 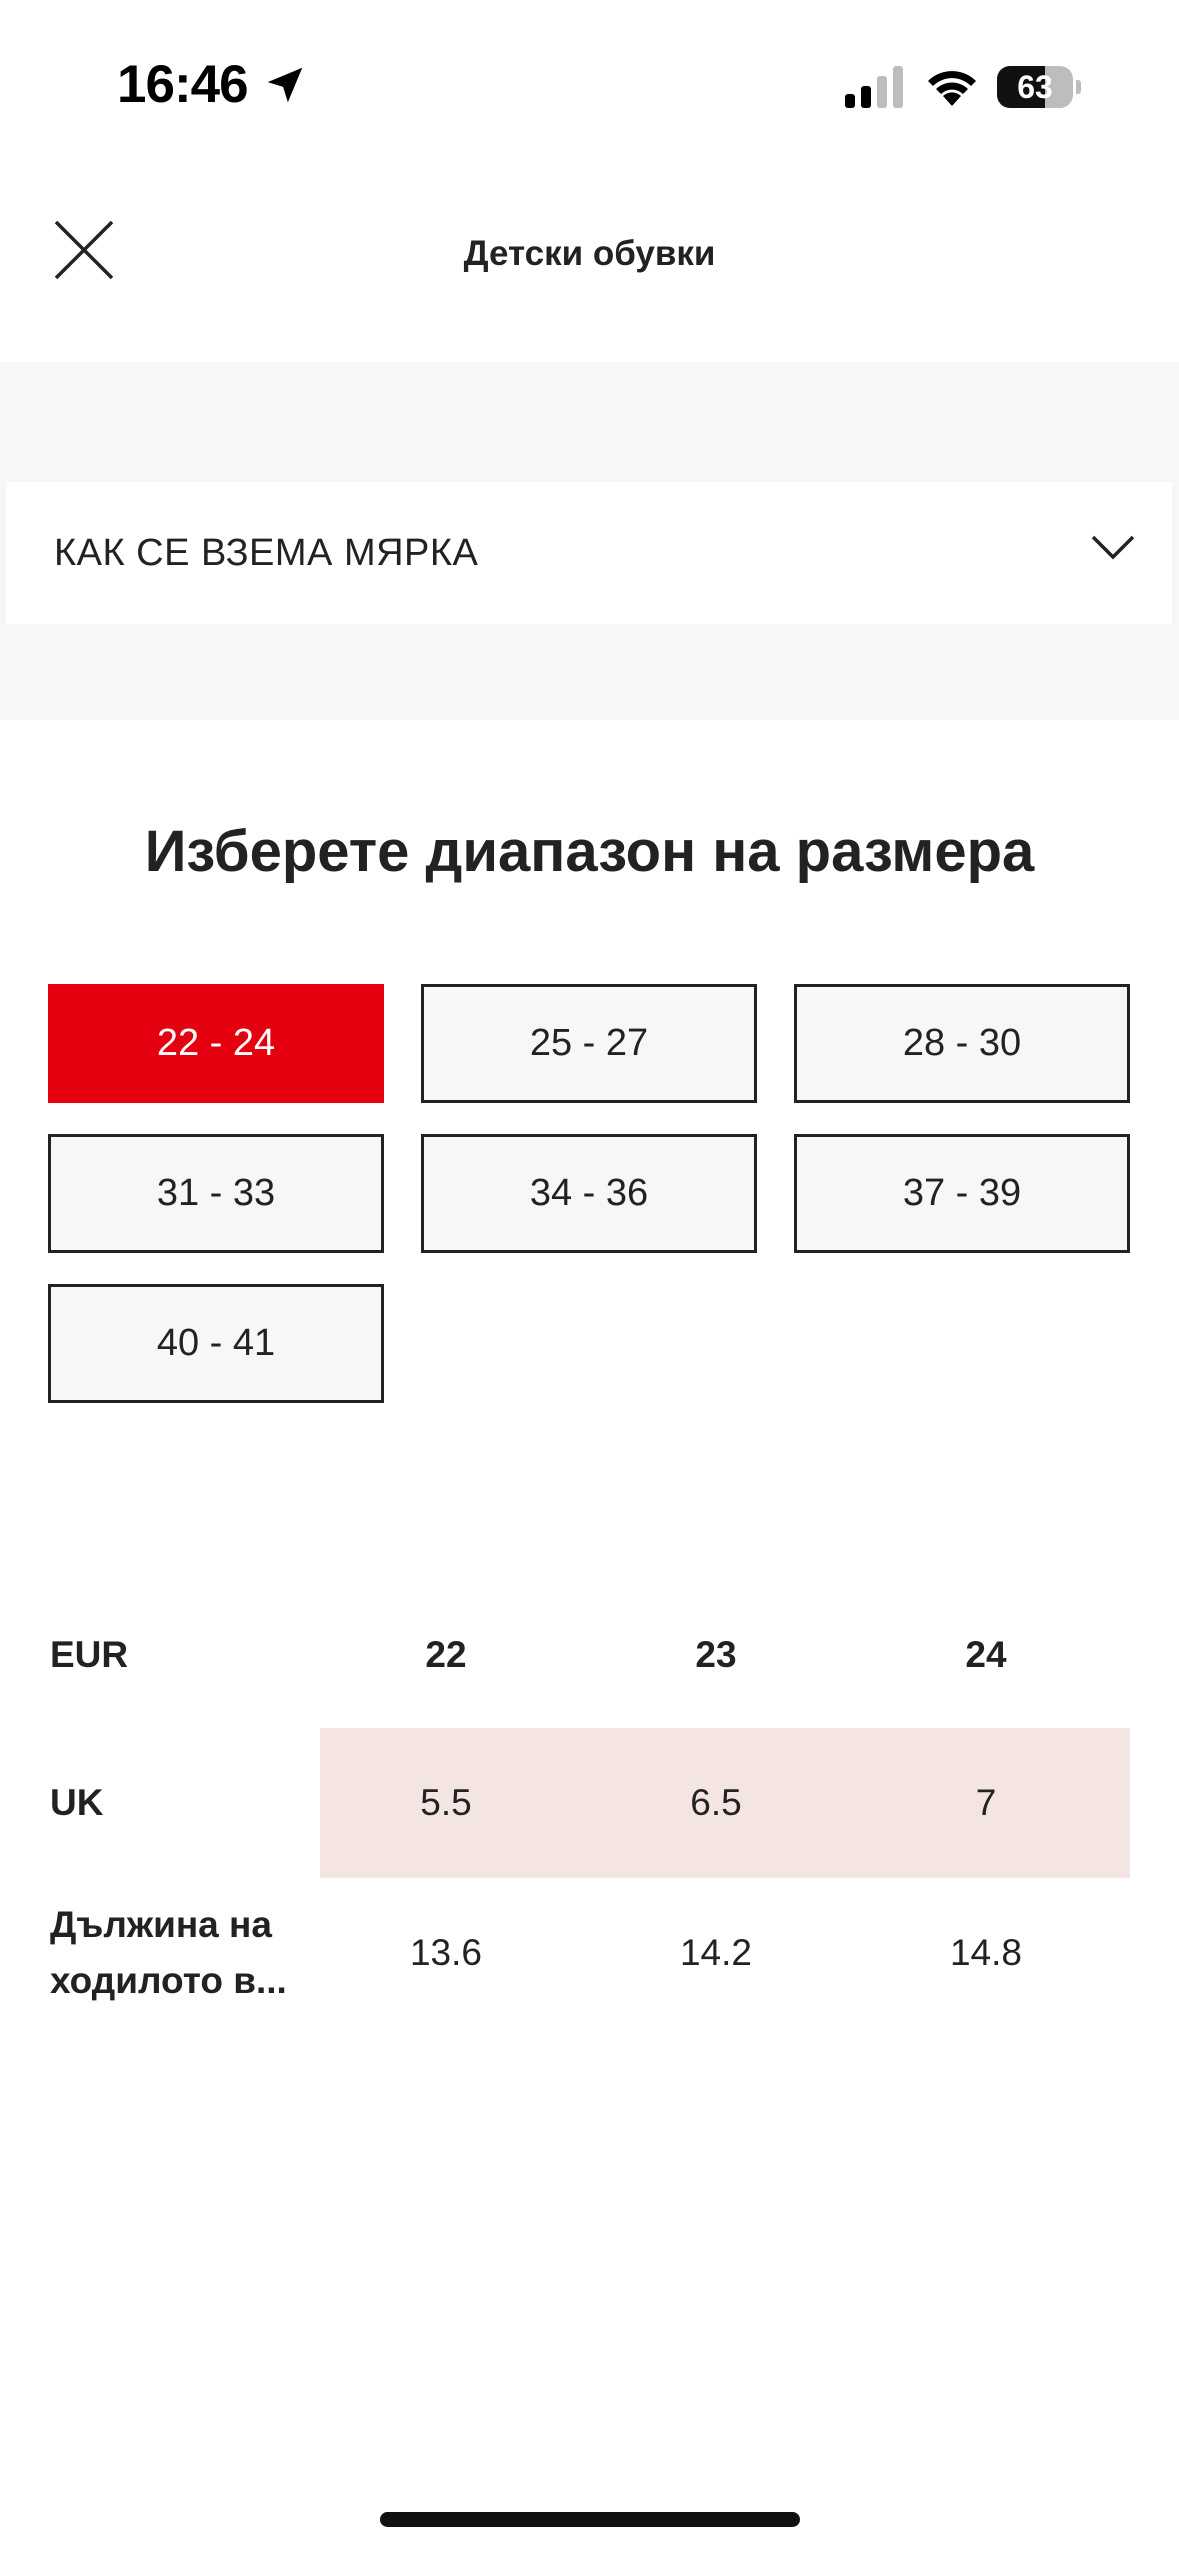 What do you see at coordinates (589, 553) in the screenshot?
I see `how-to-measure-accordion: КАК СЕ ВЗЕМА МЯРКА` at bounding box center [589, 553].